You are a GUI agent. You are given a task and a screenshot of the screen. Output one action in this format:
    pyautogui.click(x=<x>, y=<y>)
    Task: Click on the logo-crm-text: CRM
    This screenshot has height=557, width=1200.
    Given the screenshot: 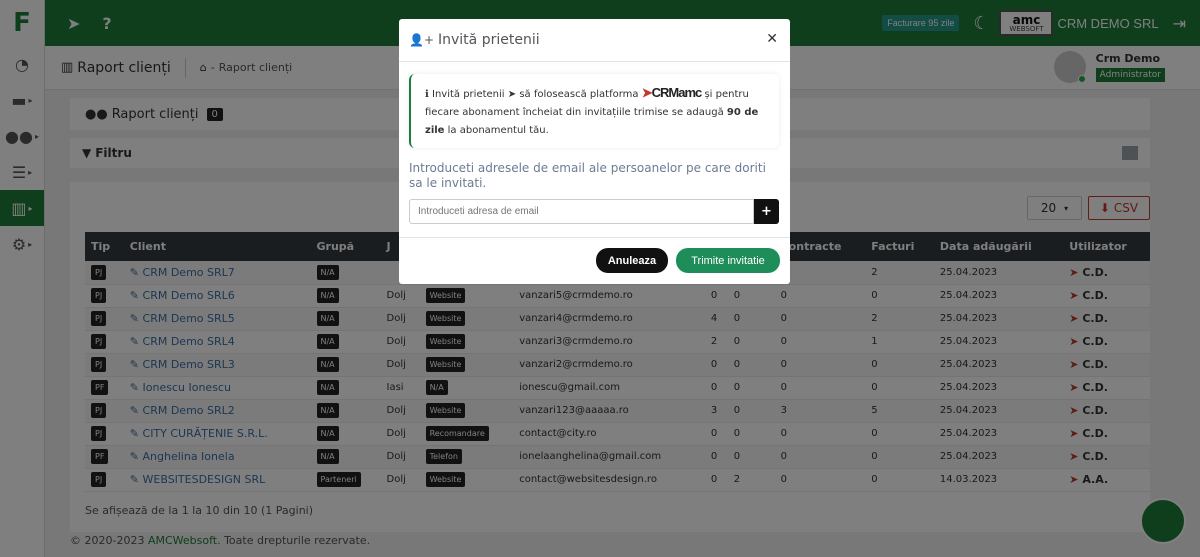 What is the action you would take?
    pyautogui.click(x=665, y=92)
    